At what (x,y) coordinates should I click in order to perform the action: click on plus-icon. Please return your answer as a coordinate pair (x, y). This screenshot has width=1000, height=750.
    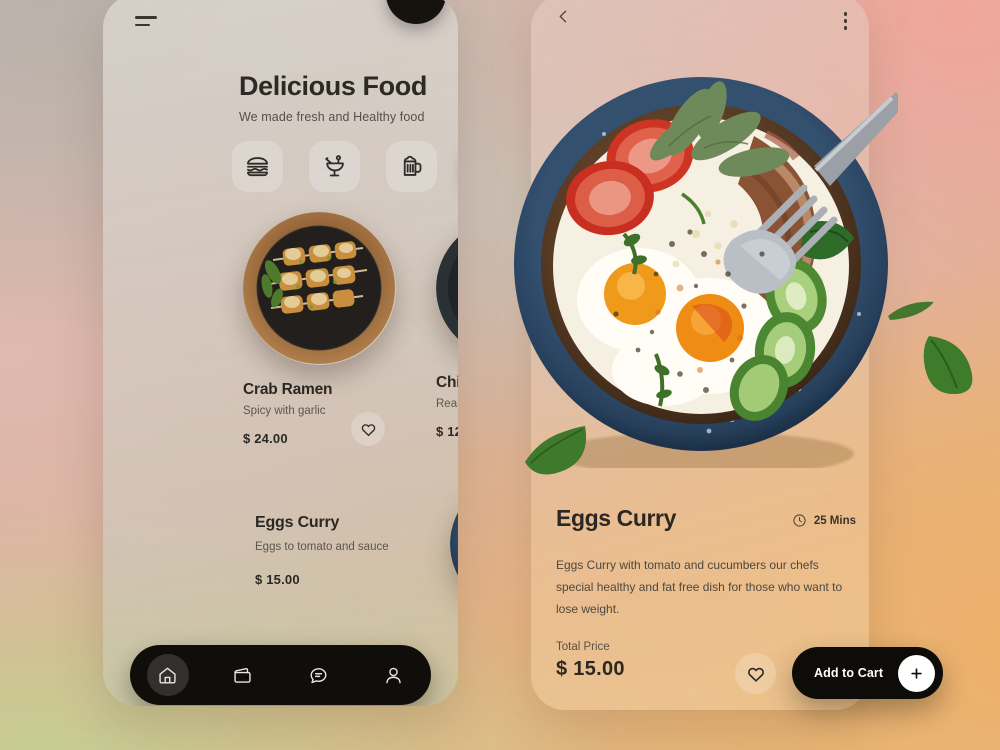
    Looking at the image, I should click on (916, 673).